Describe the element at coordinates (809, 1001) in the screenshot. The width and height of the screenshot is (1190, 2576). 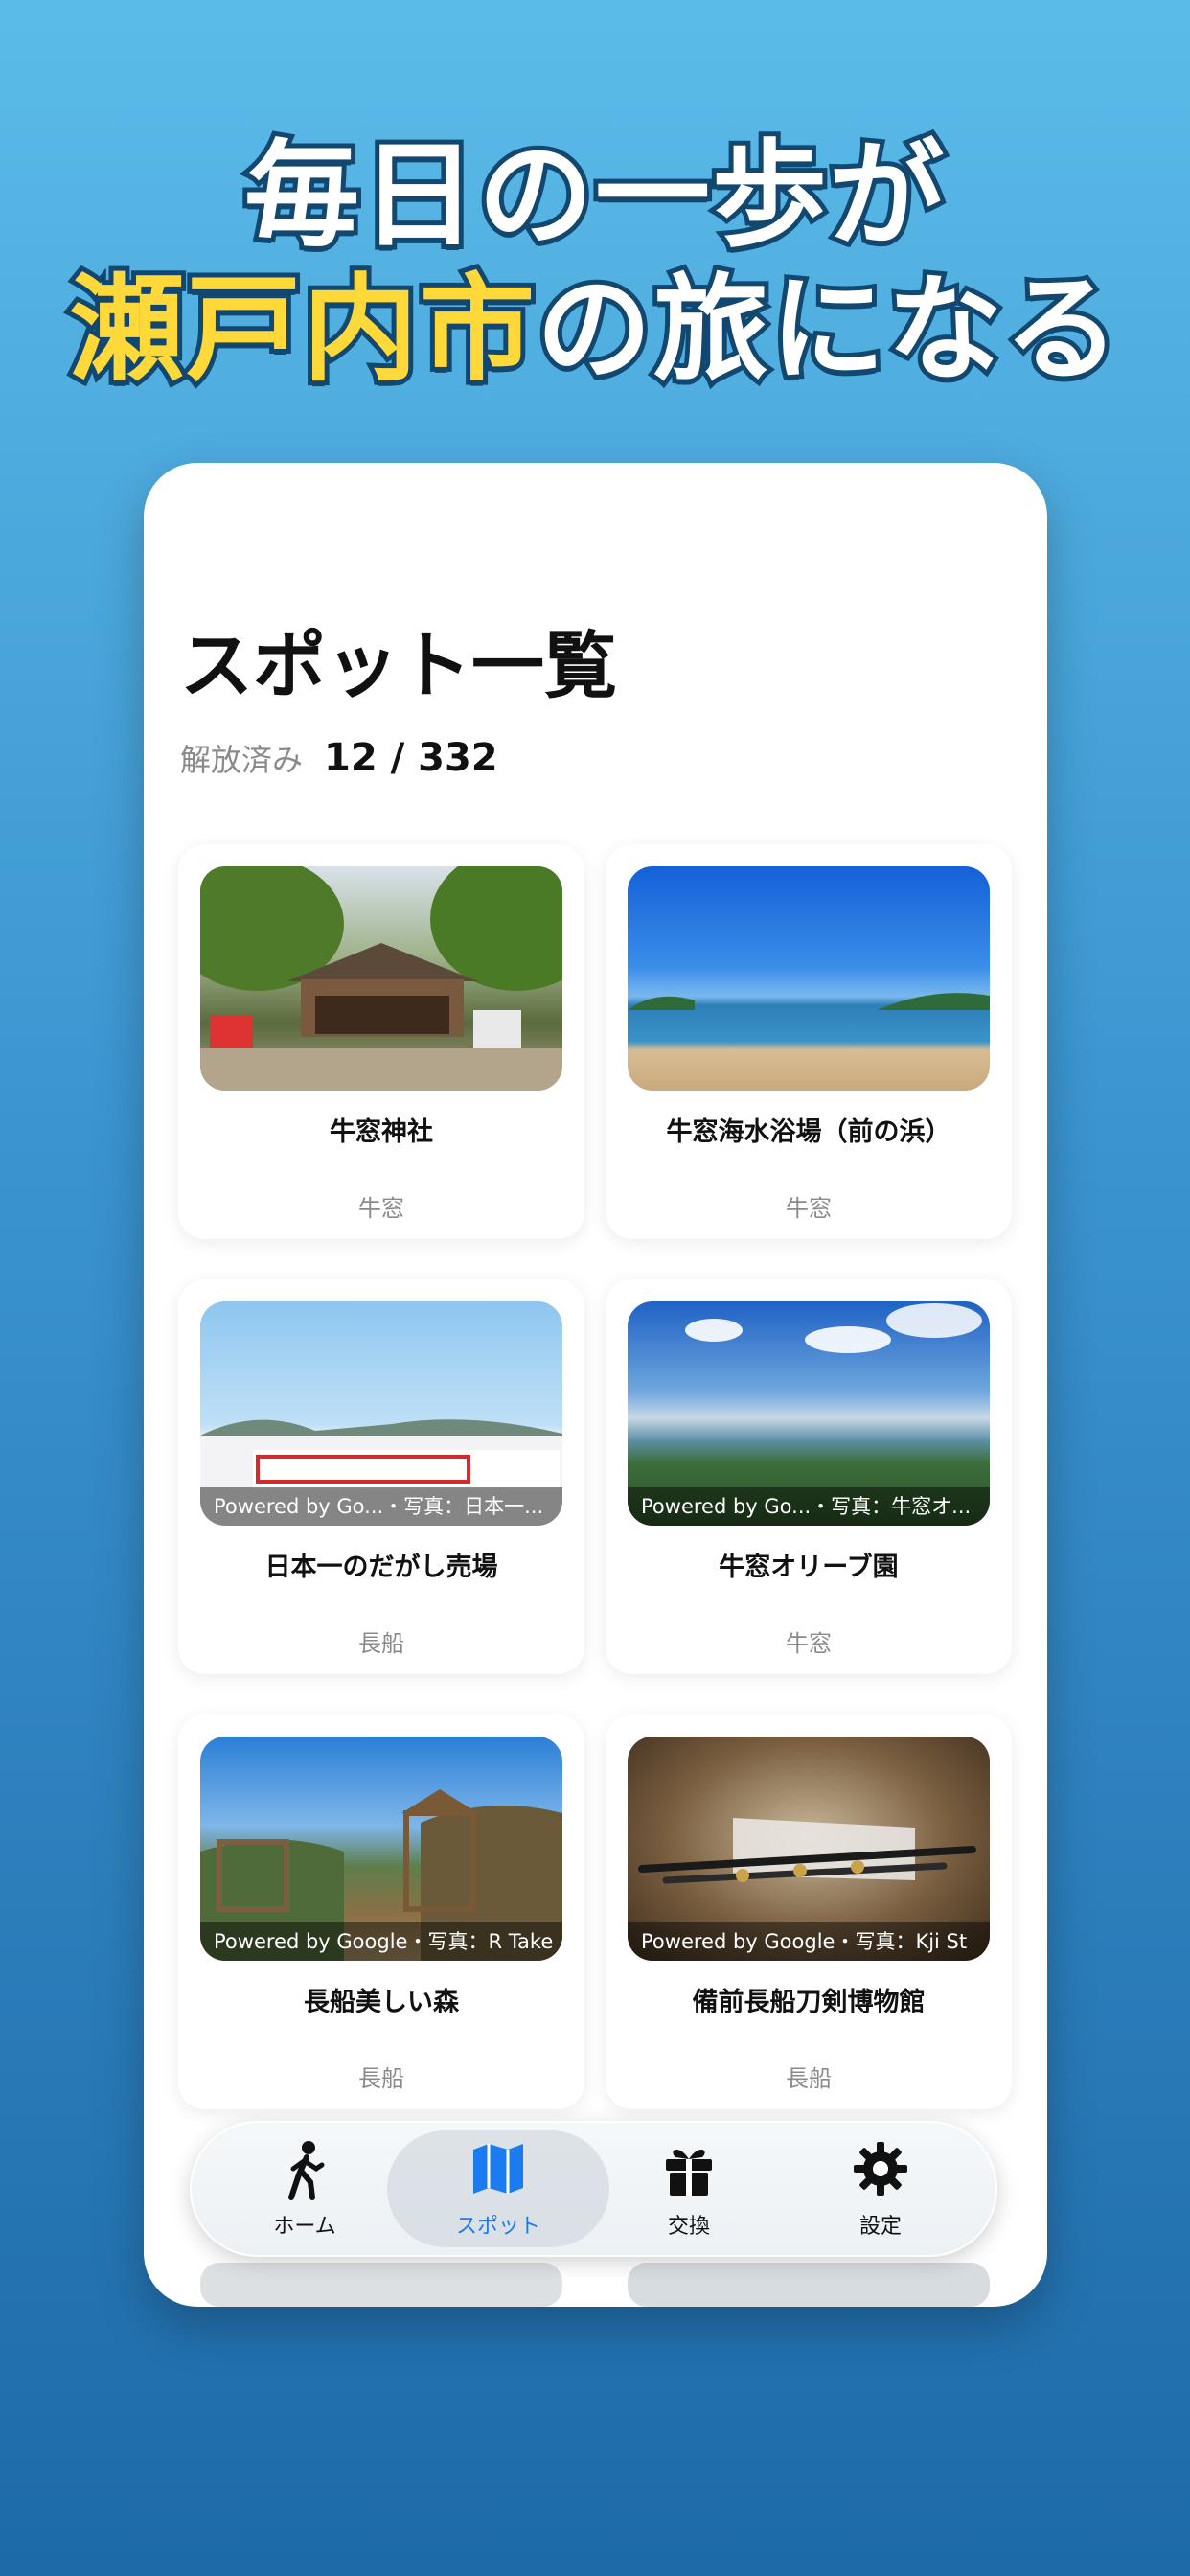
I see `beach-illustration` at that location.